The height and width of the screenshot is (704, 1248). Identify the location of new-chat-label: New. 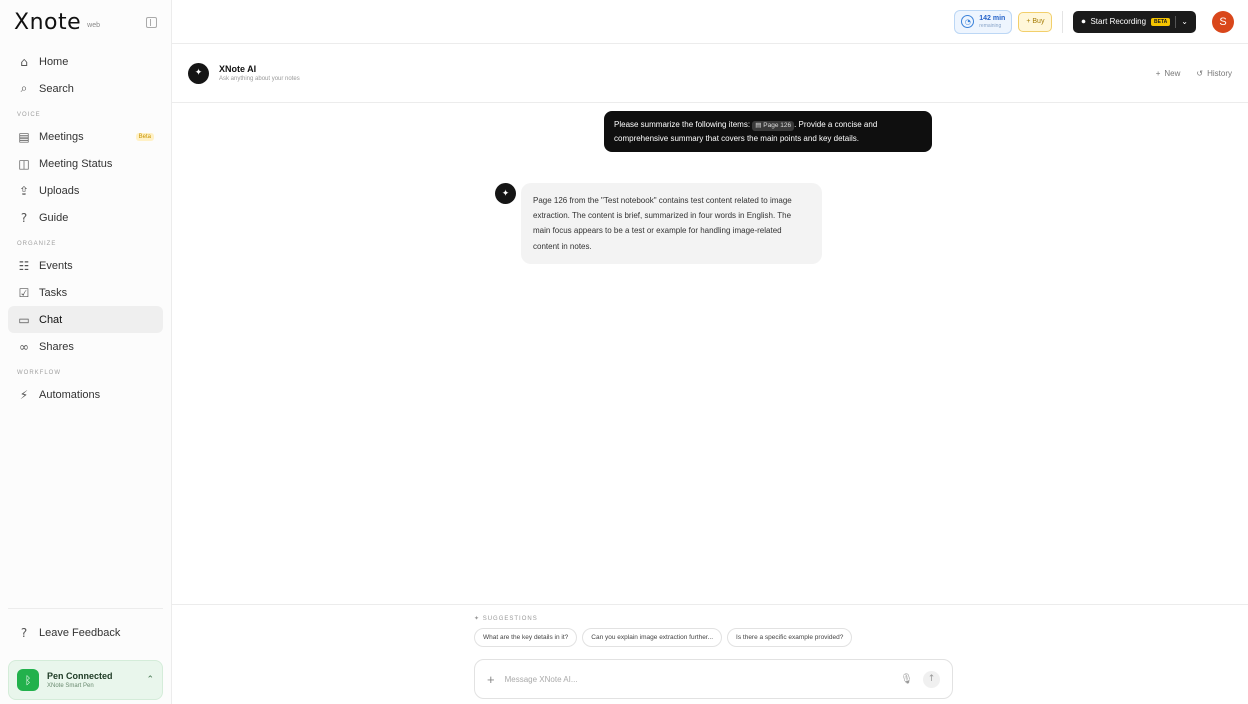
(1172, 73).